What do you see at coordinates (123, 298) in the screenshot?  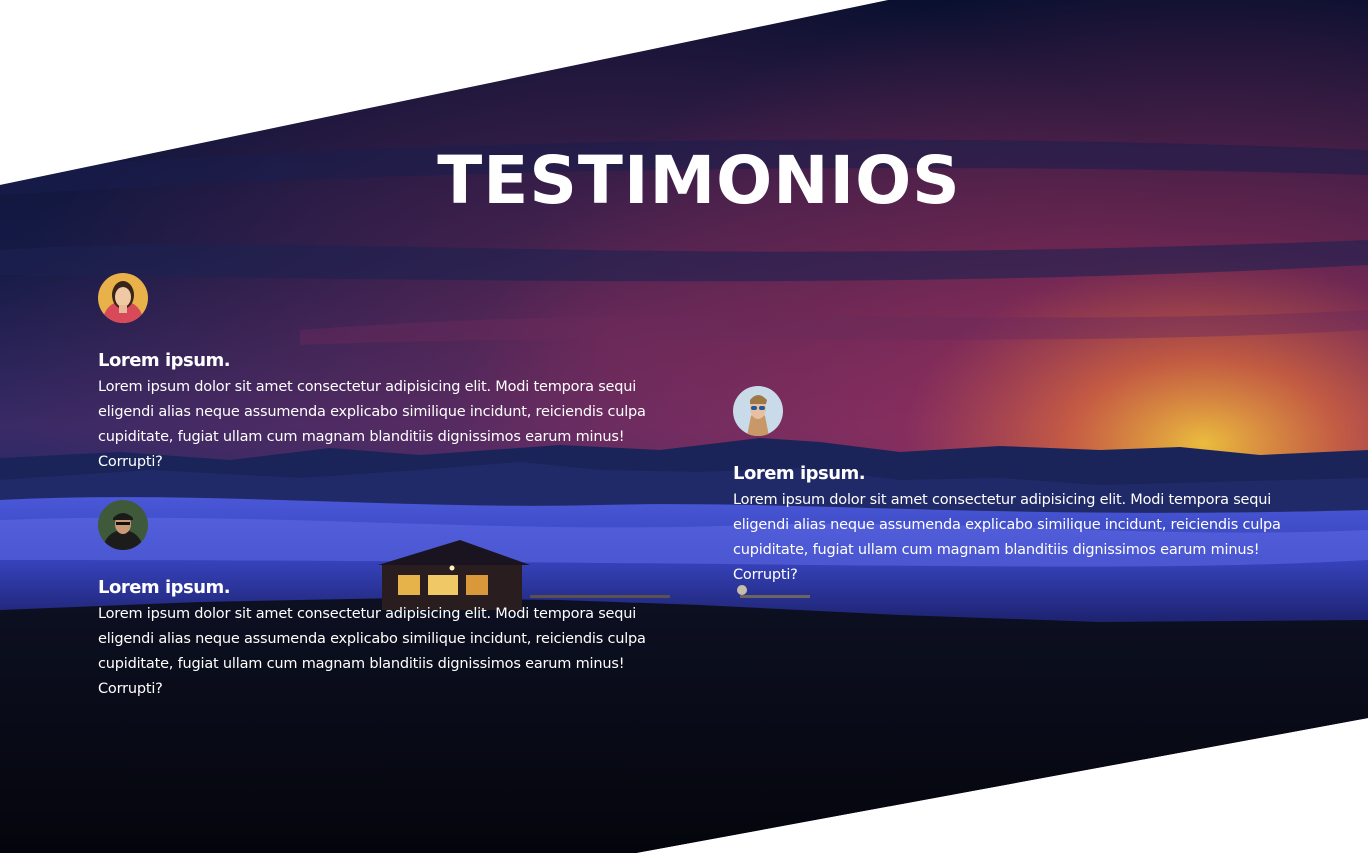 I see `woman-portrait-avatar` at bounding box center [123, 298].